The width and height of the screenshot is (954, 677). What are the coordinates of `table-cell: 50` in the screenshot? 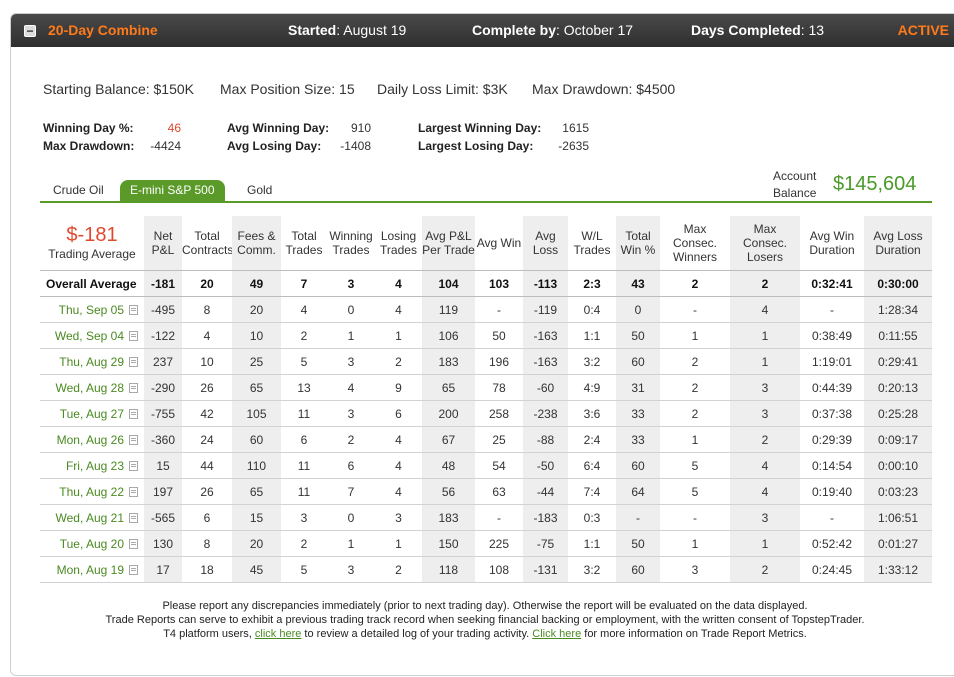 It's located at (638, 543).